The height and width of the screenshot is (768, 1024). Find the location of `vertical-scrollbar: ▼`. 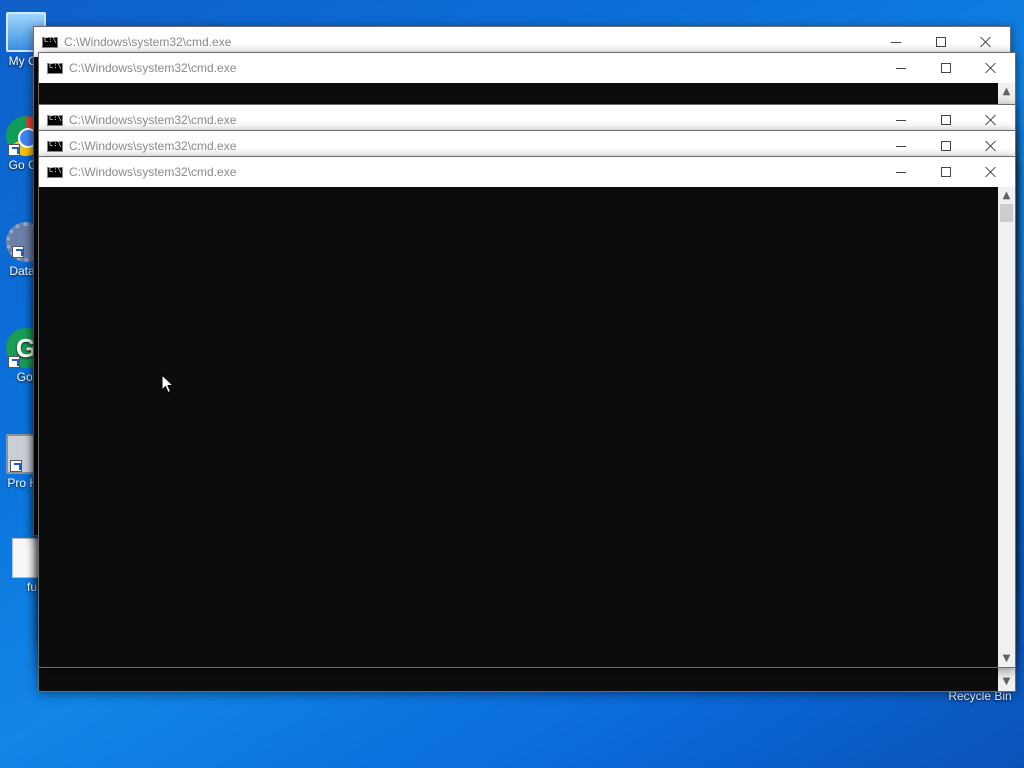

vertical-scrollbar: ▼ is located at coordinates (1006, 679).